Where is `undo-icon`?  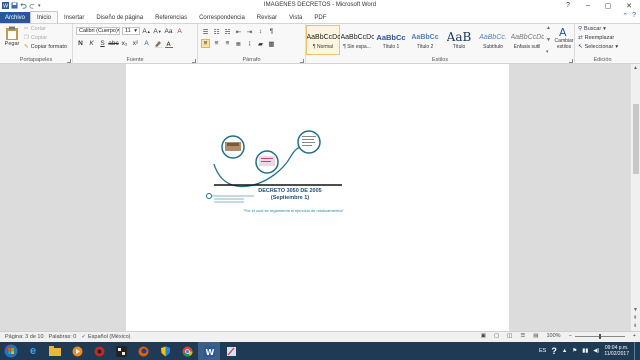
undo-icon is located at coordinates (23, 5).